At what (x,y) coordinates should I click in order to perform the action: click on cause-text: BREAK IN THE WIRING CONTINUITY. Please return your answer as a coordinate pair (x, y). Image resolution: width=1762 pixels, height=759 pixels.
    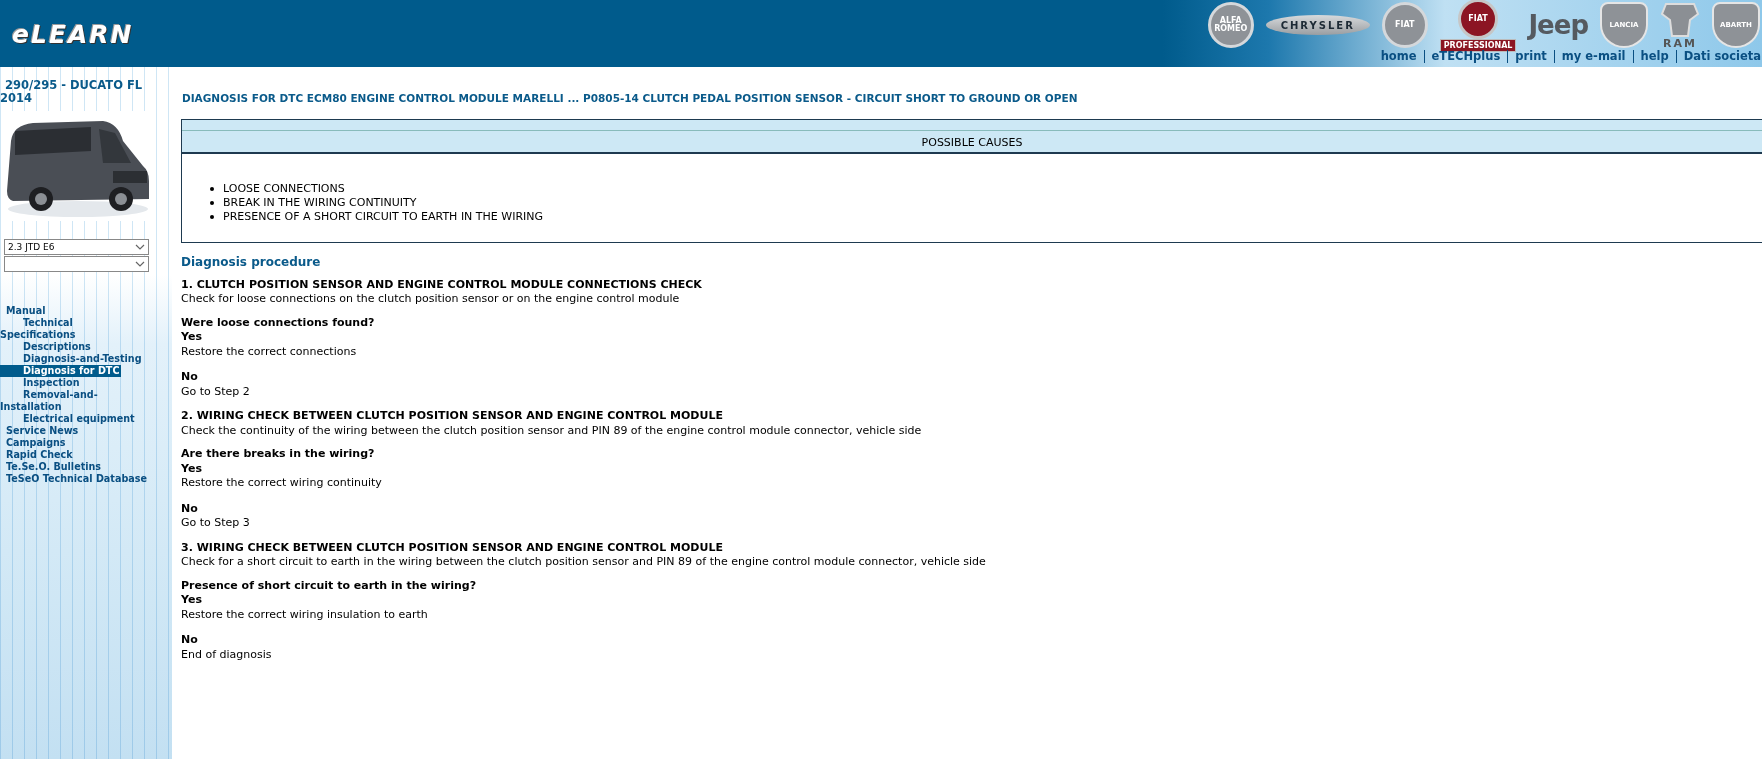
    Looking at the image, I should click on (320, 203).